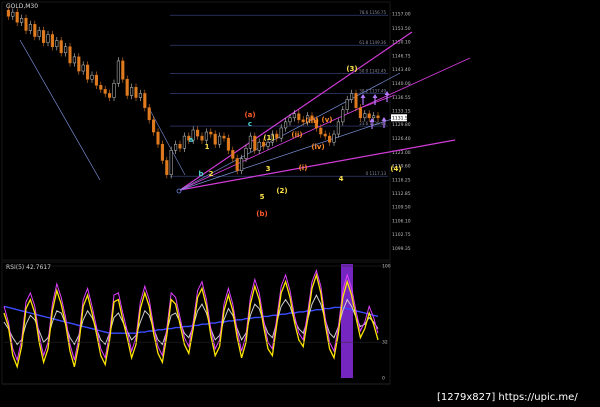 The image size is (600, 407). I want to click on wave-label: 4, so click(341, 179).